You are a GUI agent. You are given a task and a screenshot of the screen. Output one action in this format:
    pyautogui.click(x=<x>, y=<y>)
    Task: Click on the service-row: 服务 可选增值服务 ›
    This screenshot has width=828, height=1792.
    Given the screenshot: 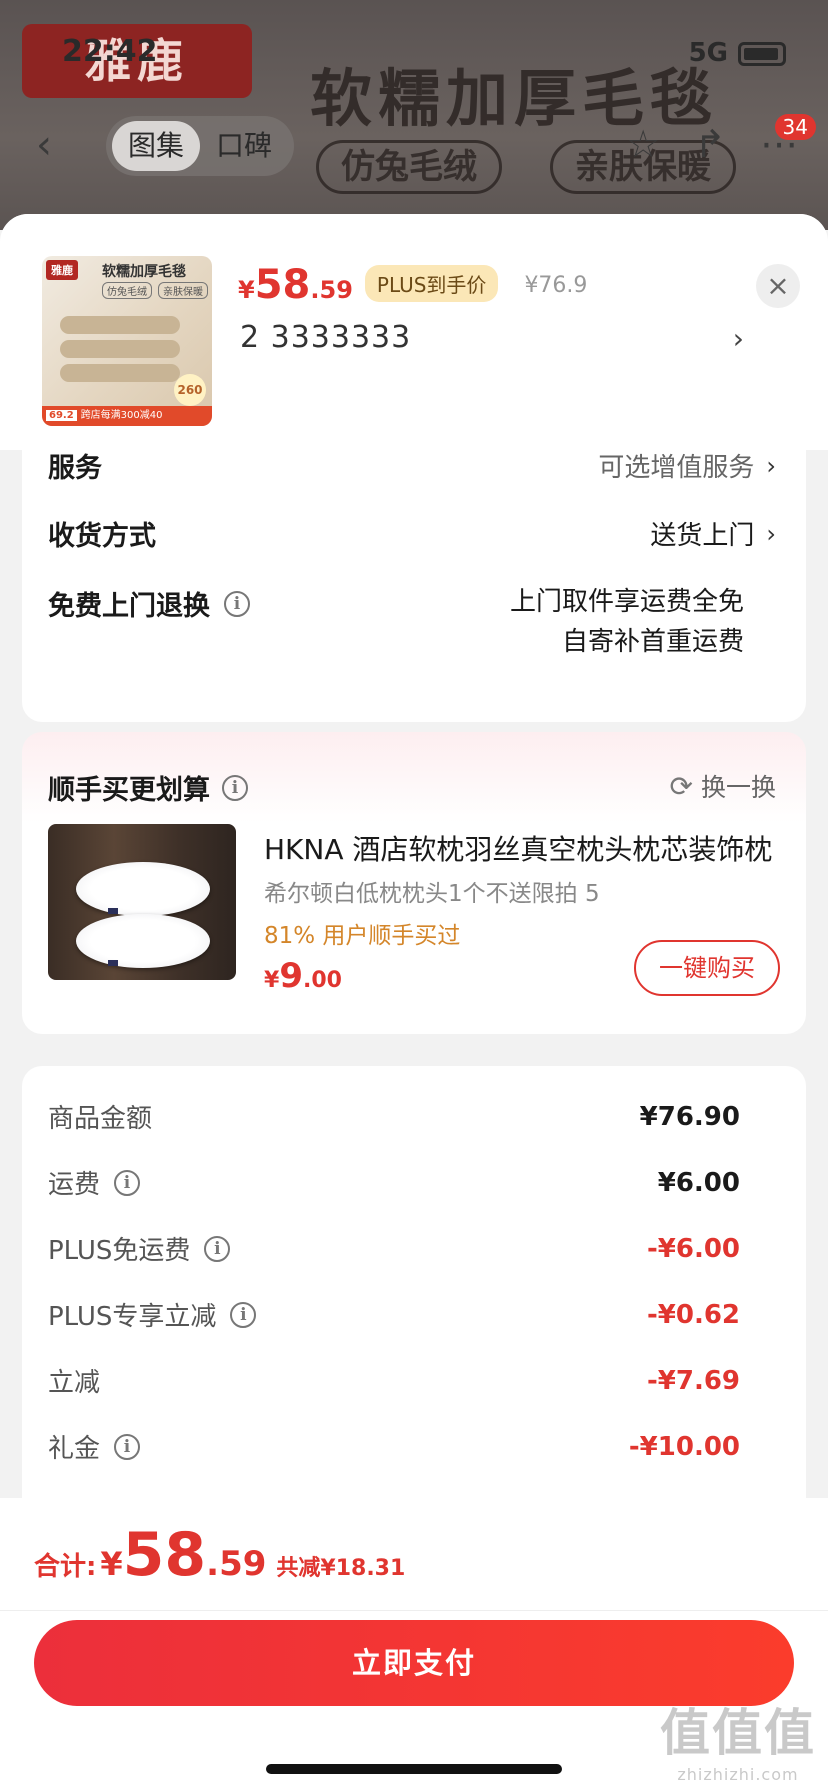 What is the action you would take?
    pyautogui.click(x=412, y=465)
    